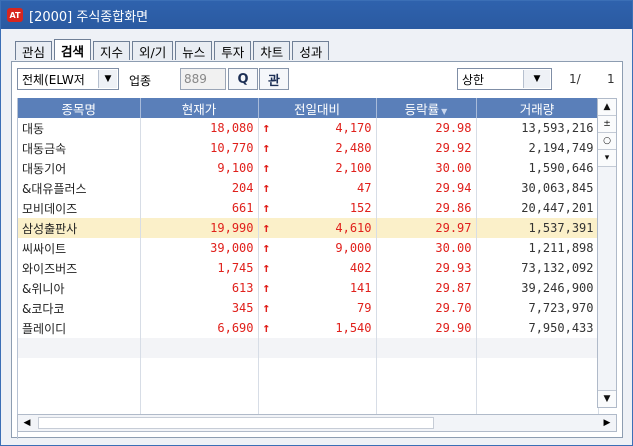 This screenshot has width=633, height=446. I want to click on table-row: 씨싸이트 39,000 ↑ 9,000 30.00 1,211,898, so click(308, 248).